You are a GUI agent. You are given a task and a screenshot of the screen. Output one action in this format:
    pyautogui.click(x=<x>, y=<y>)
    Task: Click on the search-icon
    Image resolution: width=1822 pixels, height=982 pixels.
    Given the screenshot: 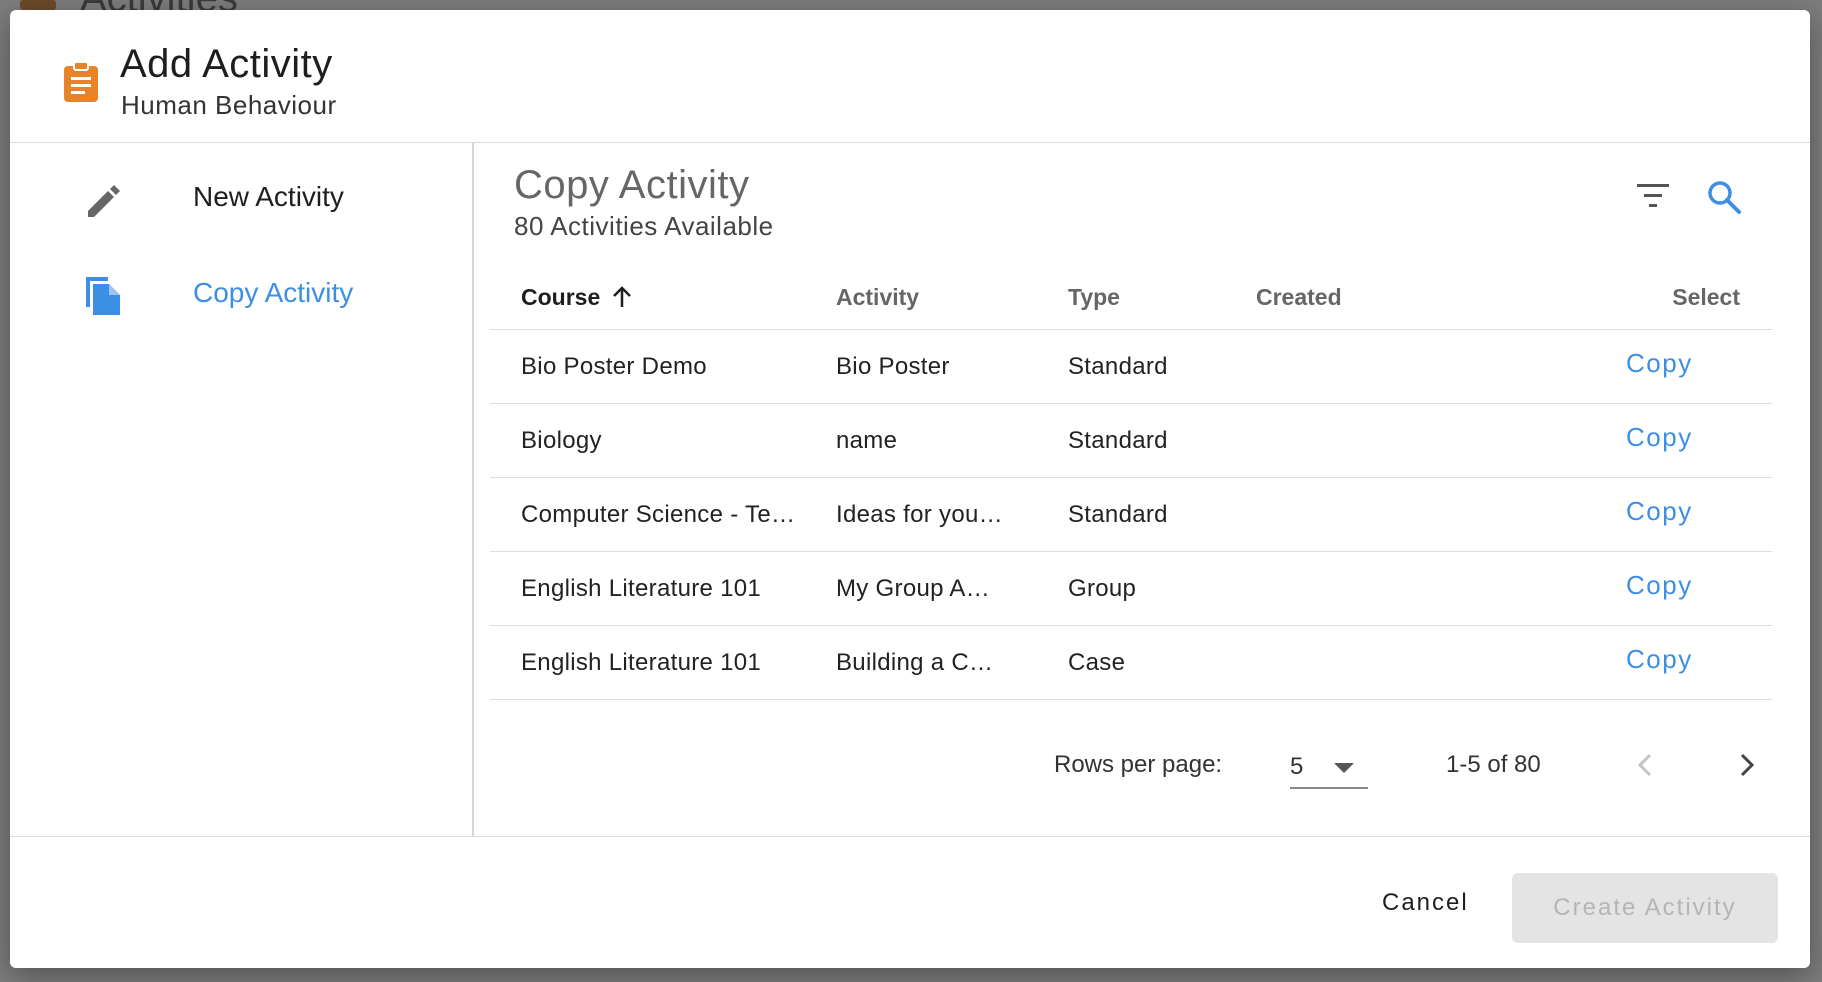 What is the action you would take?
    pyautogui.click(x=1724, y=197)
    